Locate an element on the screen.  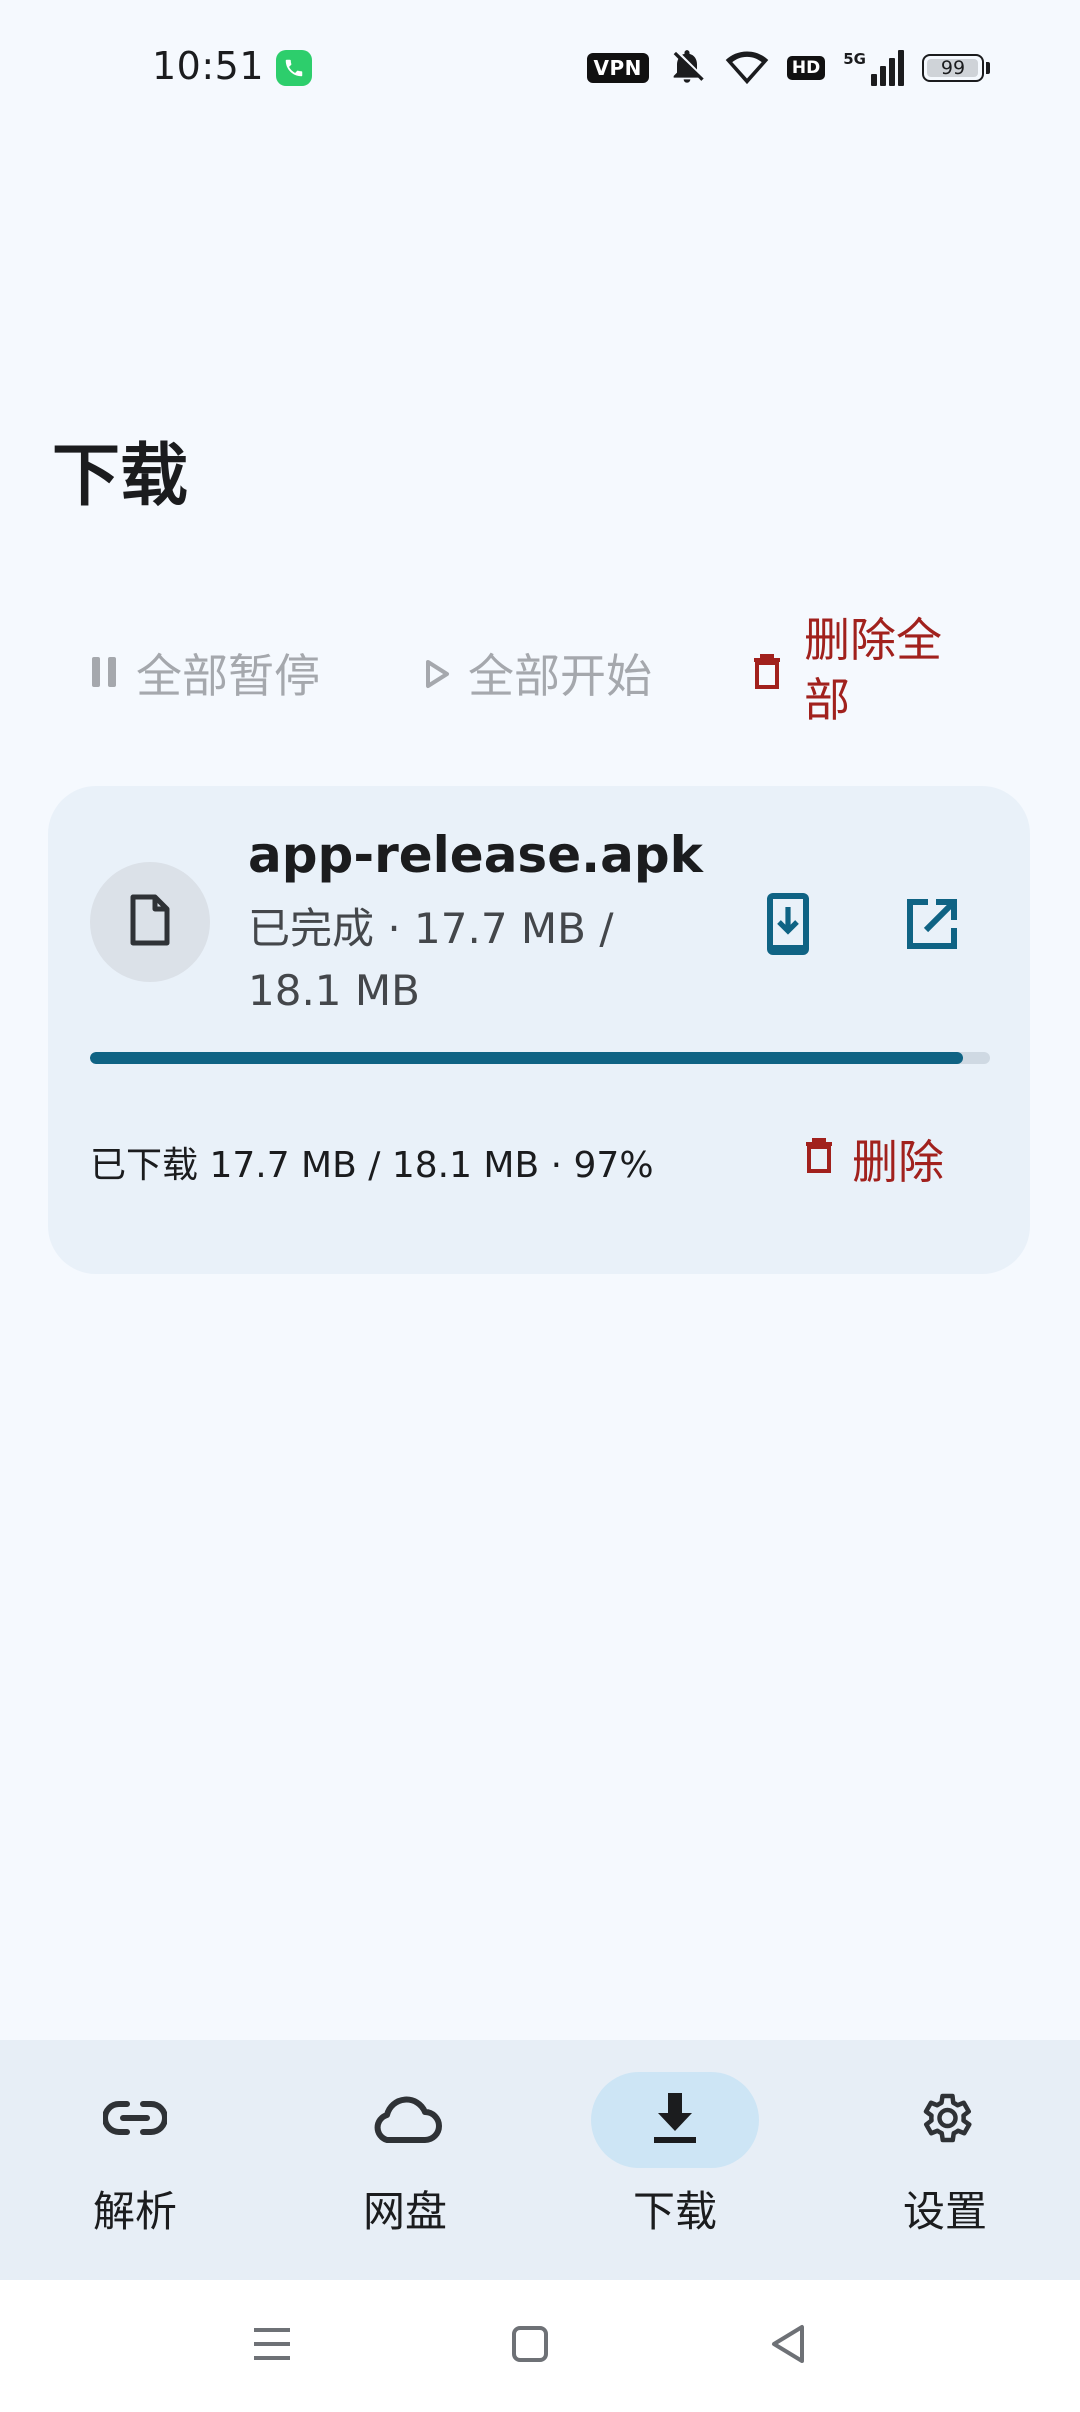
battery-indicator: 99 is located at coordinates (956, 68).